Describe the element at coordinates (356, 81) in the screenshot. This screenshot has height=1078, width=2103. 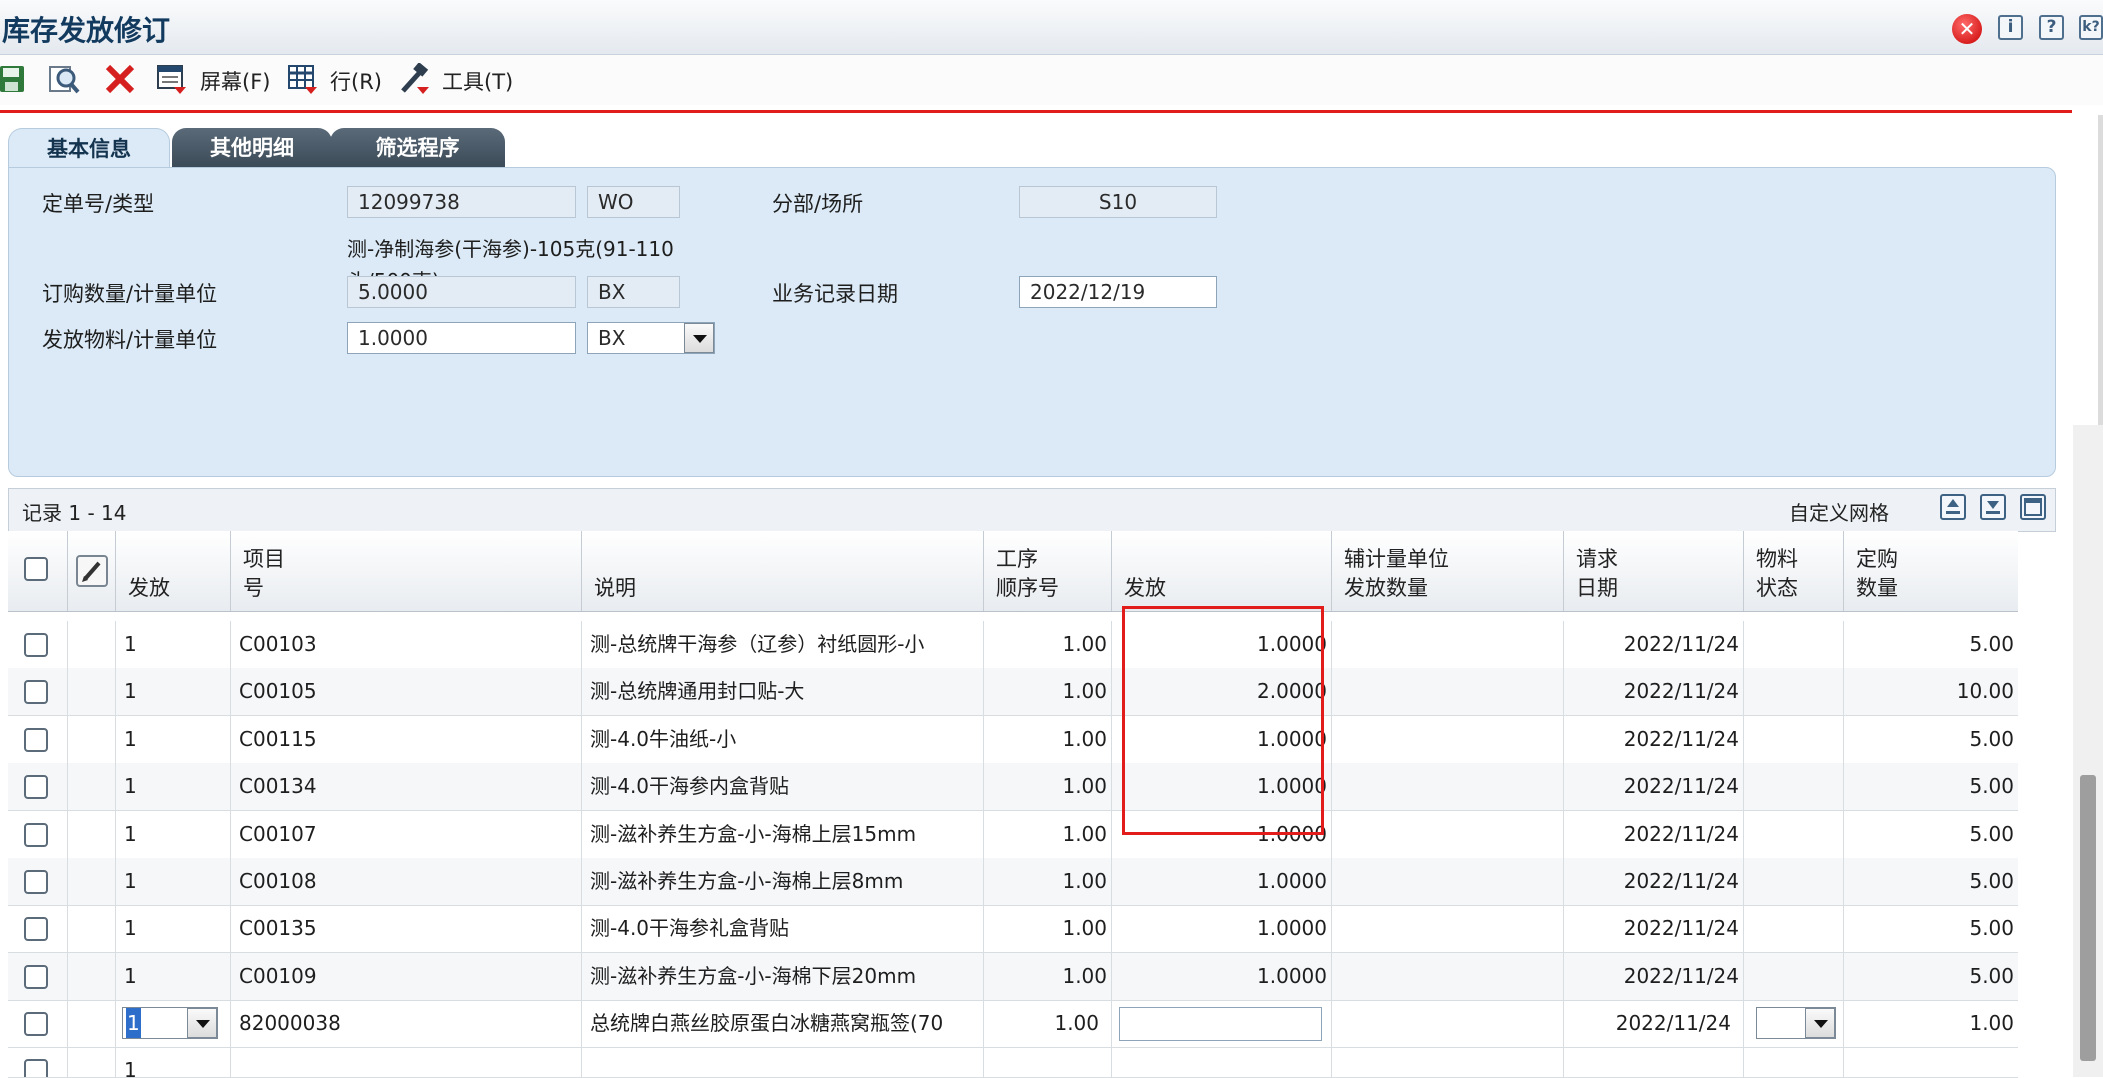
I see `row-menu: 行(R)` at that location.